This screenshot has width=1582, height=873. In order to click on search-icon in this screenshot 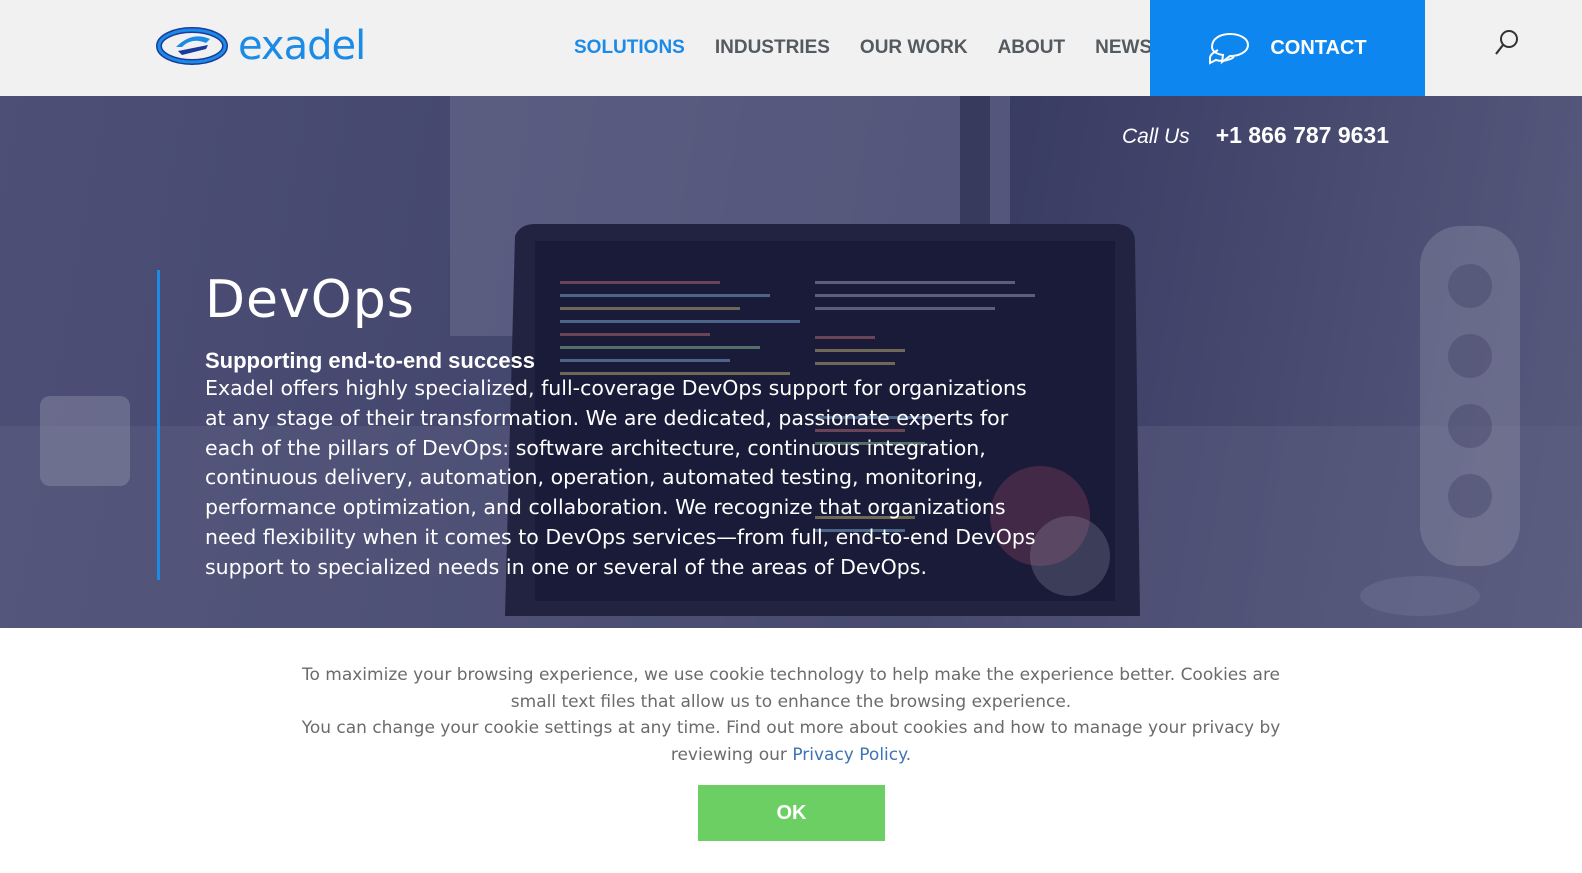, I will do `click(1506, 42)`.